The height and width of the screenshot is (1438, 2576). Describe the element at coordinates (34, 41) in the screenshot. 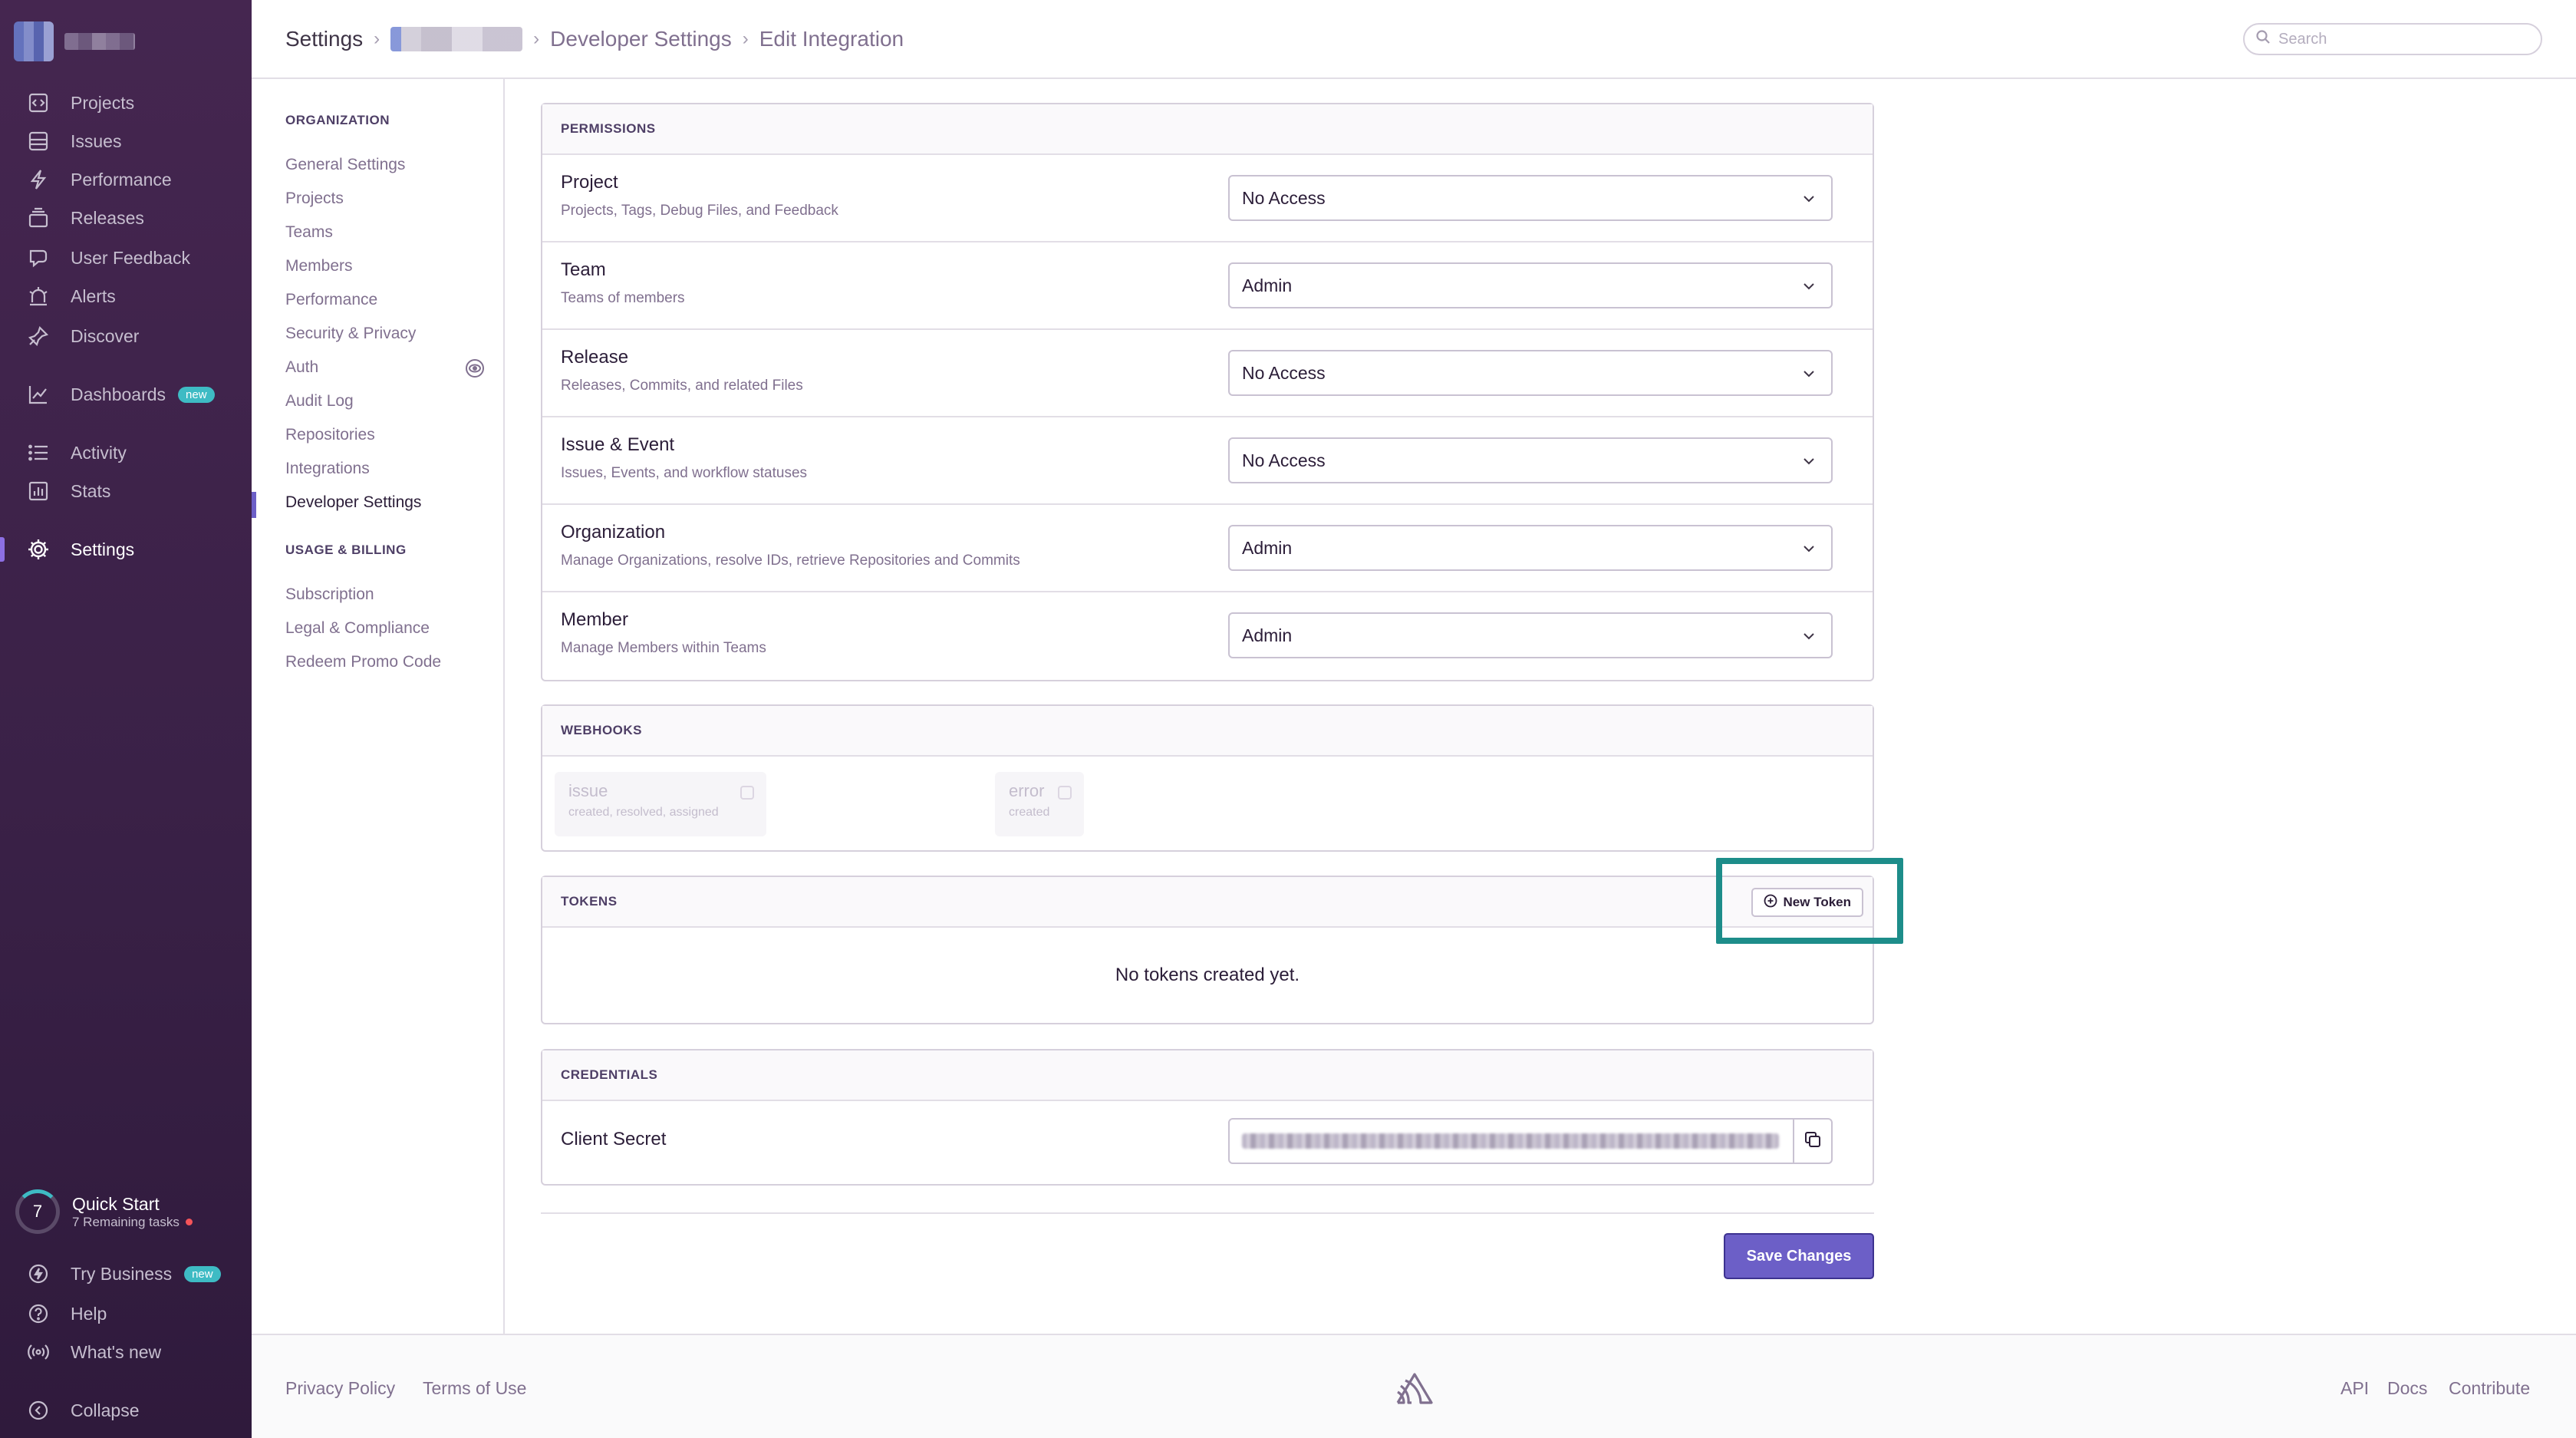

I see `org-avatar` at that location.